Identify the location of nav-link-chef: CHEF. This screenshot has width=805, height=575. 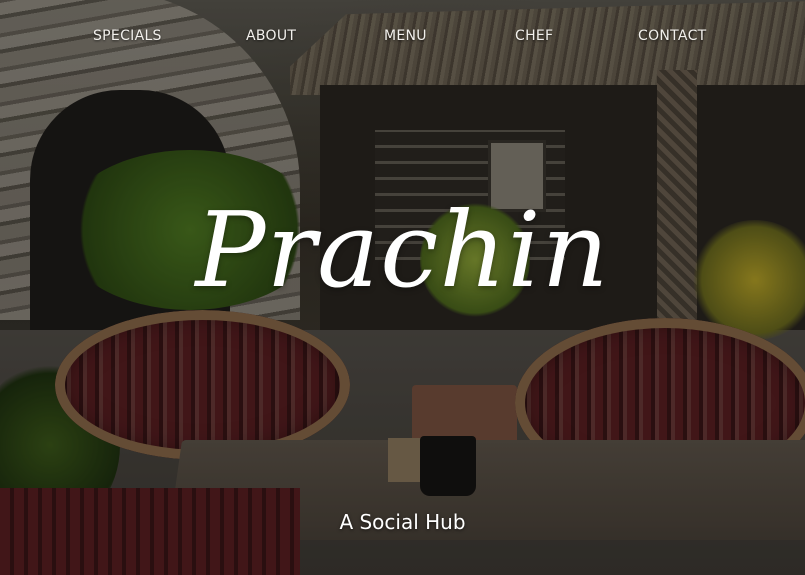
(534, 36).